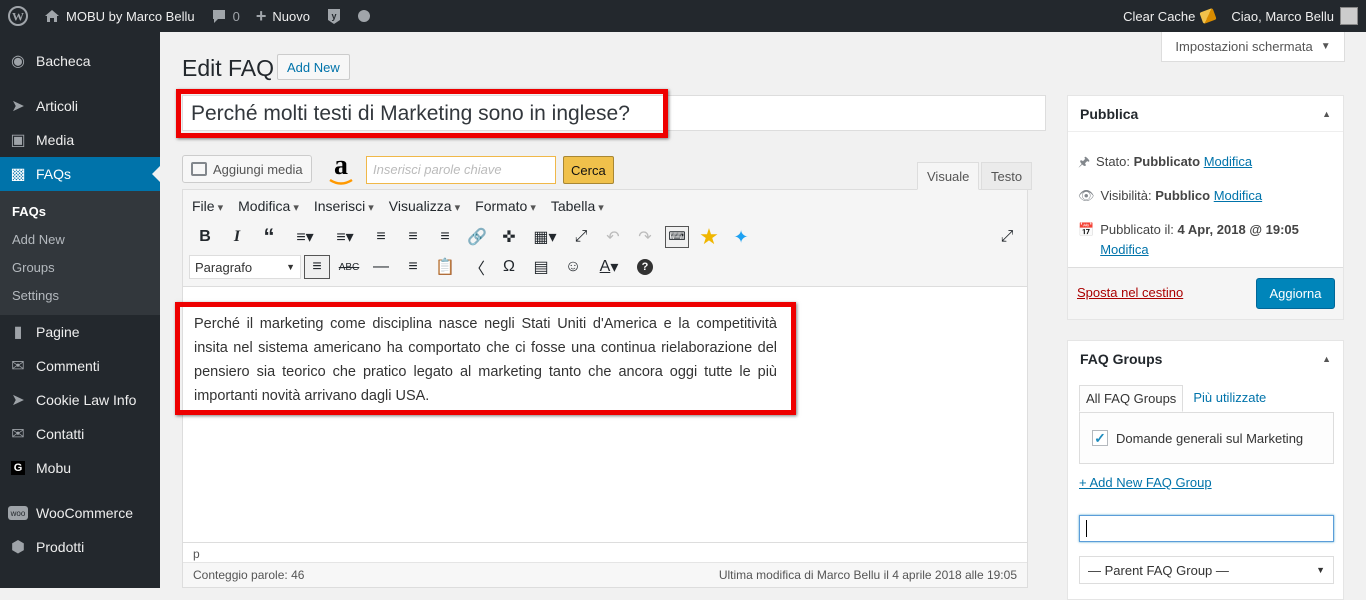 This screenshot has width=1366, height=600. Describe the element at coordinates (588, 170) in the screenshot. I see `search-button: Cerca` at that location.